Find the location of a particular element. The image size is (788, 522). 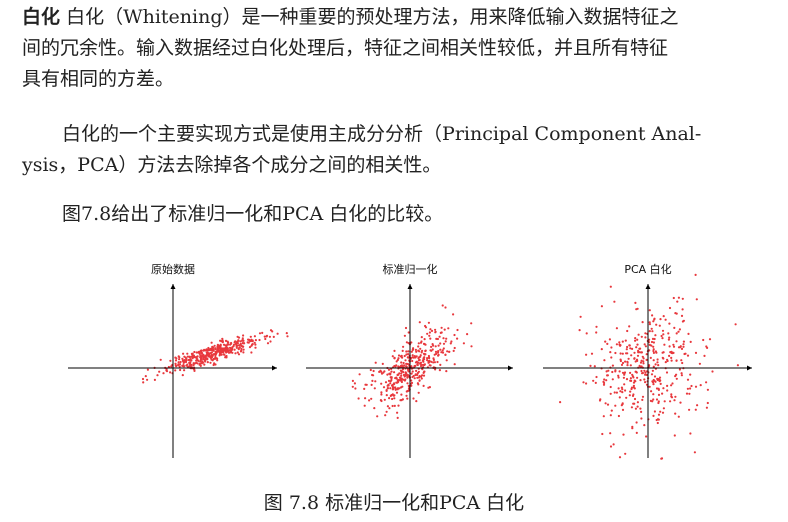

y-axis-arrowhead is located at coordinates (173, 286).